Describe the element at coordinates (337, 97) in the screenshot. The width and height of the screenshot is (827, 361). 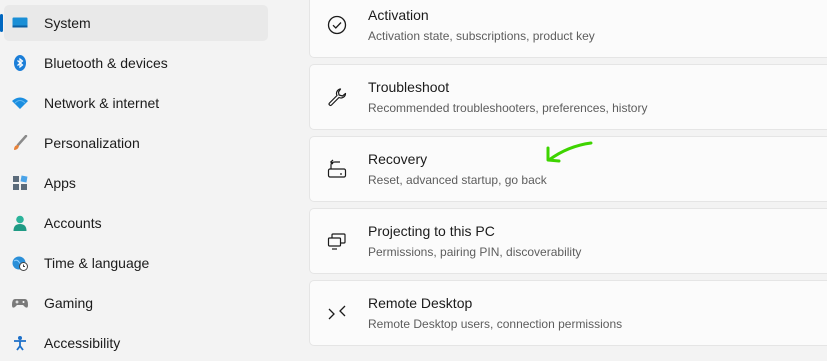
I see `wrench-icon` at that location.